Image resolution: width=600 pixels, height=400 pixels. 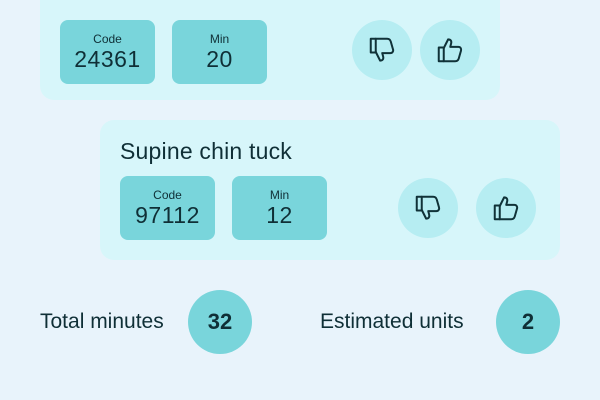 What do you see at coordinates (102, 321) in the screenshot?
I see `total-minutes-label: Total minutes` at bounding box center [102, 321].